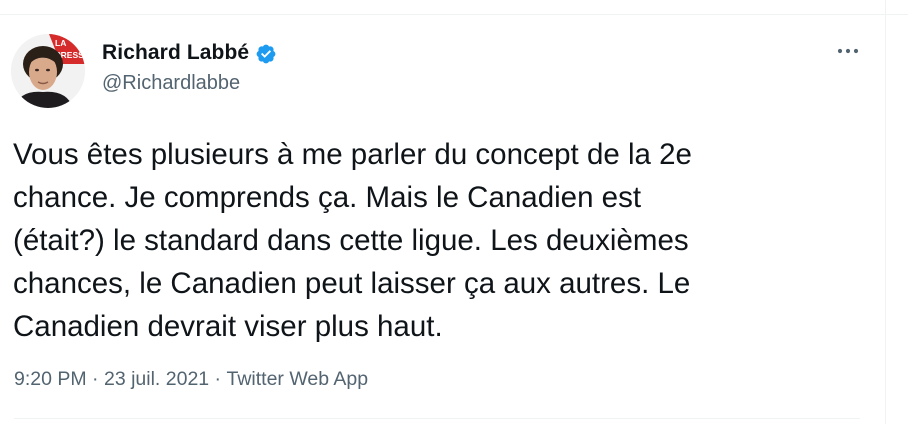 The height and width of the screenshot is (424, 908). What do you see at coordinates (297, 379) in the screenshot?
I see `tweet-source: Twitter Web App` at bounding box center [297, 379].